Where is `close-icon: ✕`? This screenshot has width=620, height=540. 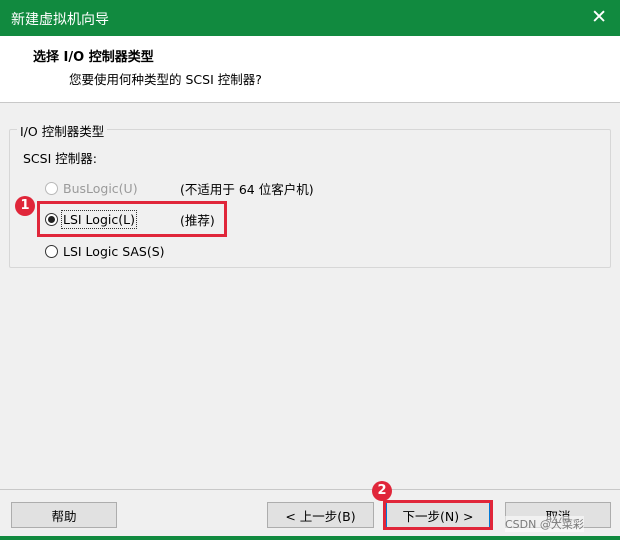
close-icon: ✕ is located at coordinates (599, 17).